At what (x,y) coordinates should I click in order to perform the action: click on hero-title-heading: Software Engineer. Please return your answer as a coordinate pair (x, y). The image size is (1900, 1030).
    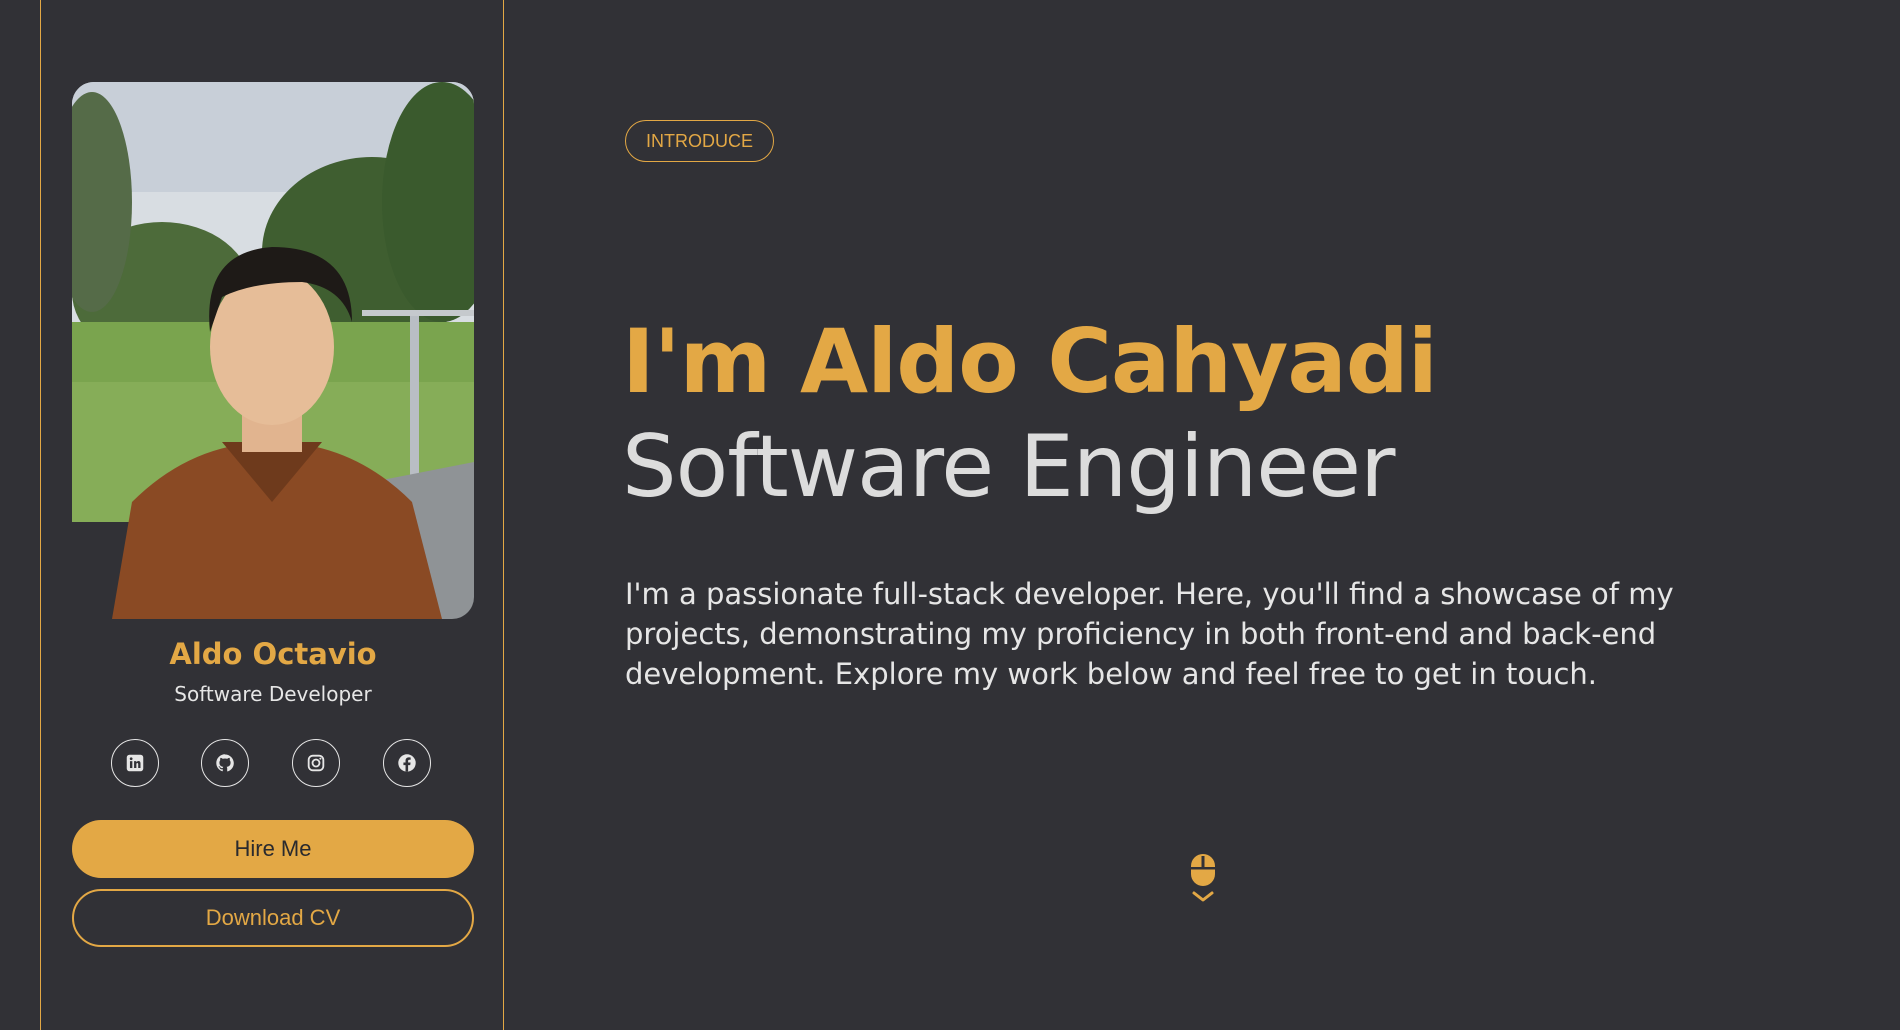
    Looking at the image, I should click on (1008, 467).